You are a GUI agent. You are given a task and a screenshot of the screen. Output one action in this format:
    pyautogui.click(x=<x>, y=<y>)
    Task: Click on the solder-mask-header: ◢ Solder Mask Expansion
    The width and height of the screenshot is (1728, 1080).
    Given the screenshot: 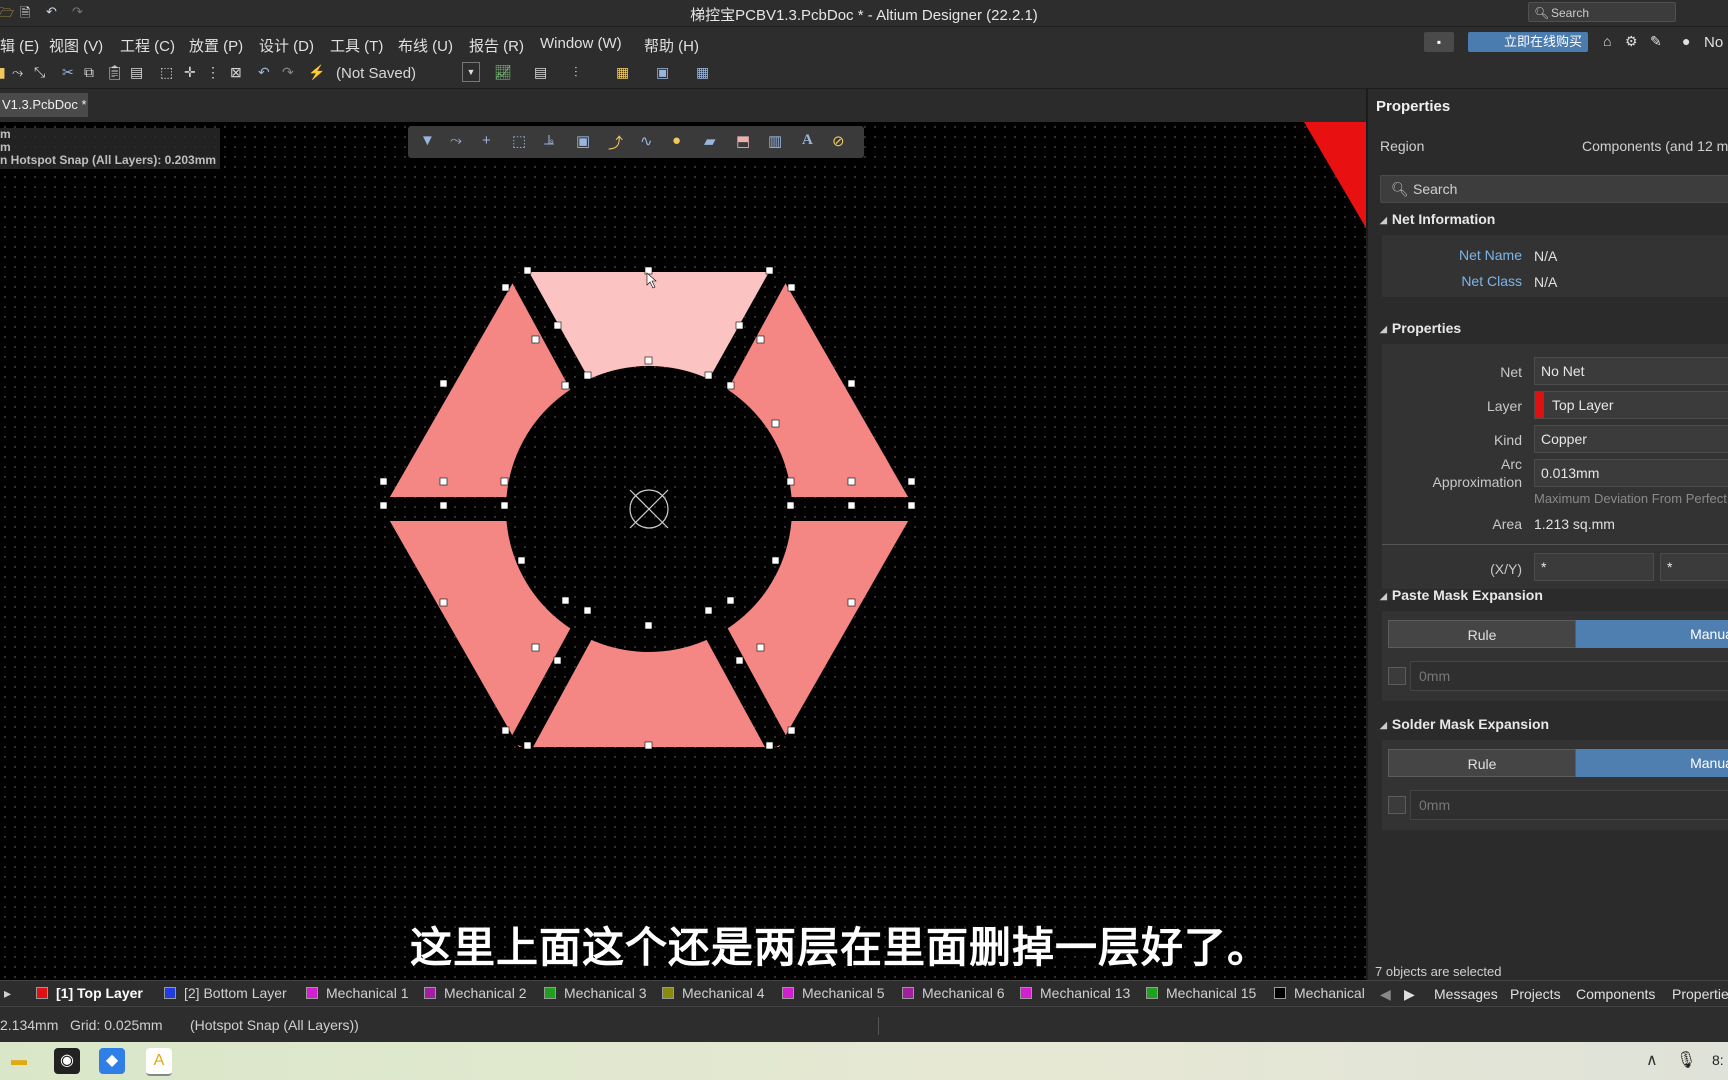 What is the action you would take?
    pyautogui.click(x=1464, y=724)
    